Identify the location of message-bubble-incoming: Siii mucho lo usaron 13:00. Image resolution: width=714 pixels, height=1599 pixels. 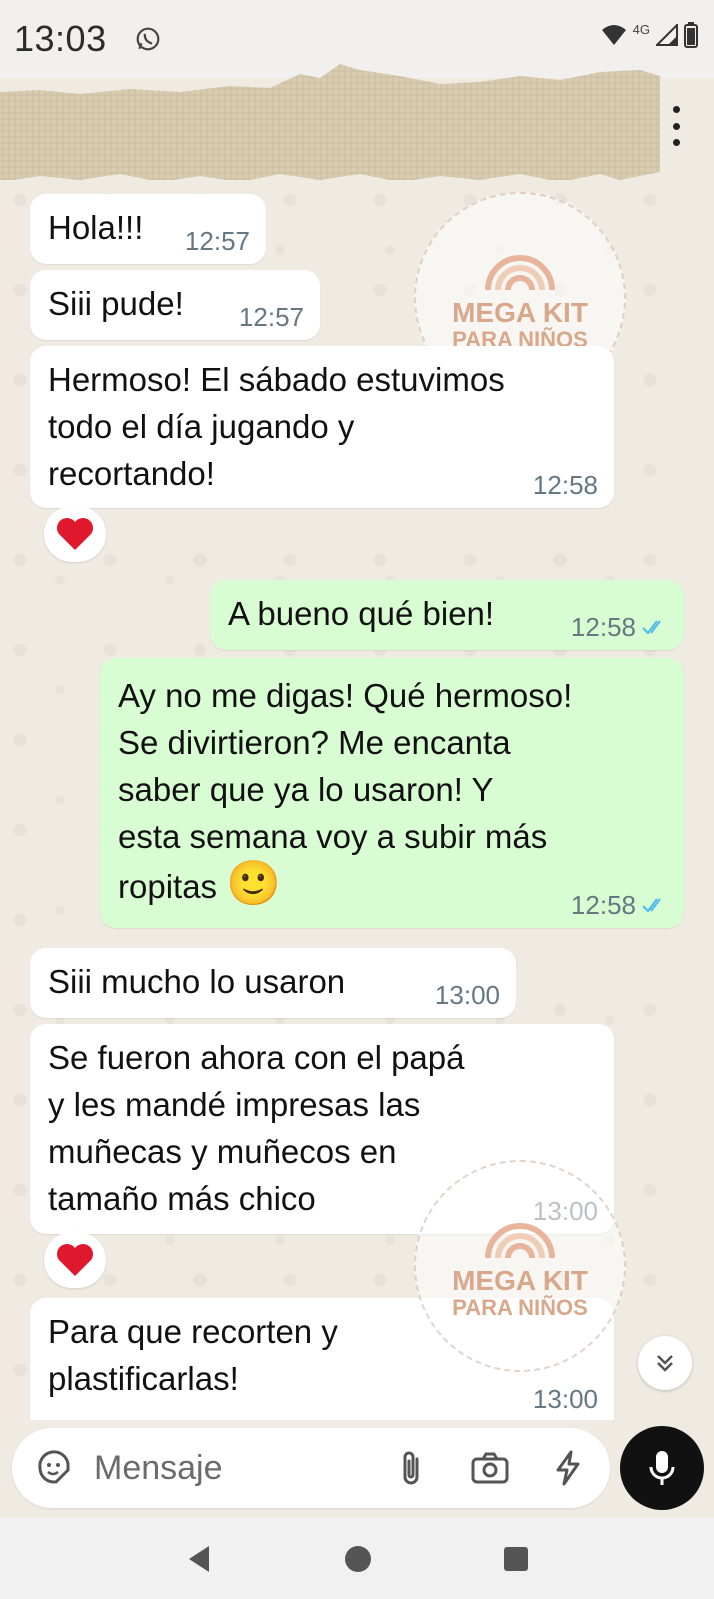
(273, 983).